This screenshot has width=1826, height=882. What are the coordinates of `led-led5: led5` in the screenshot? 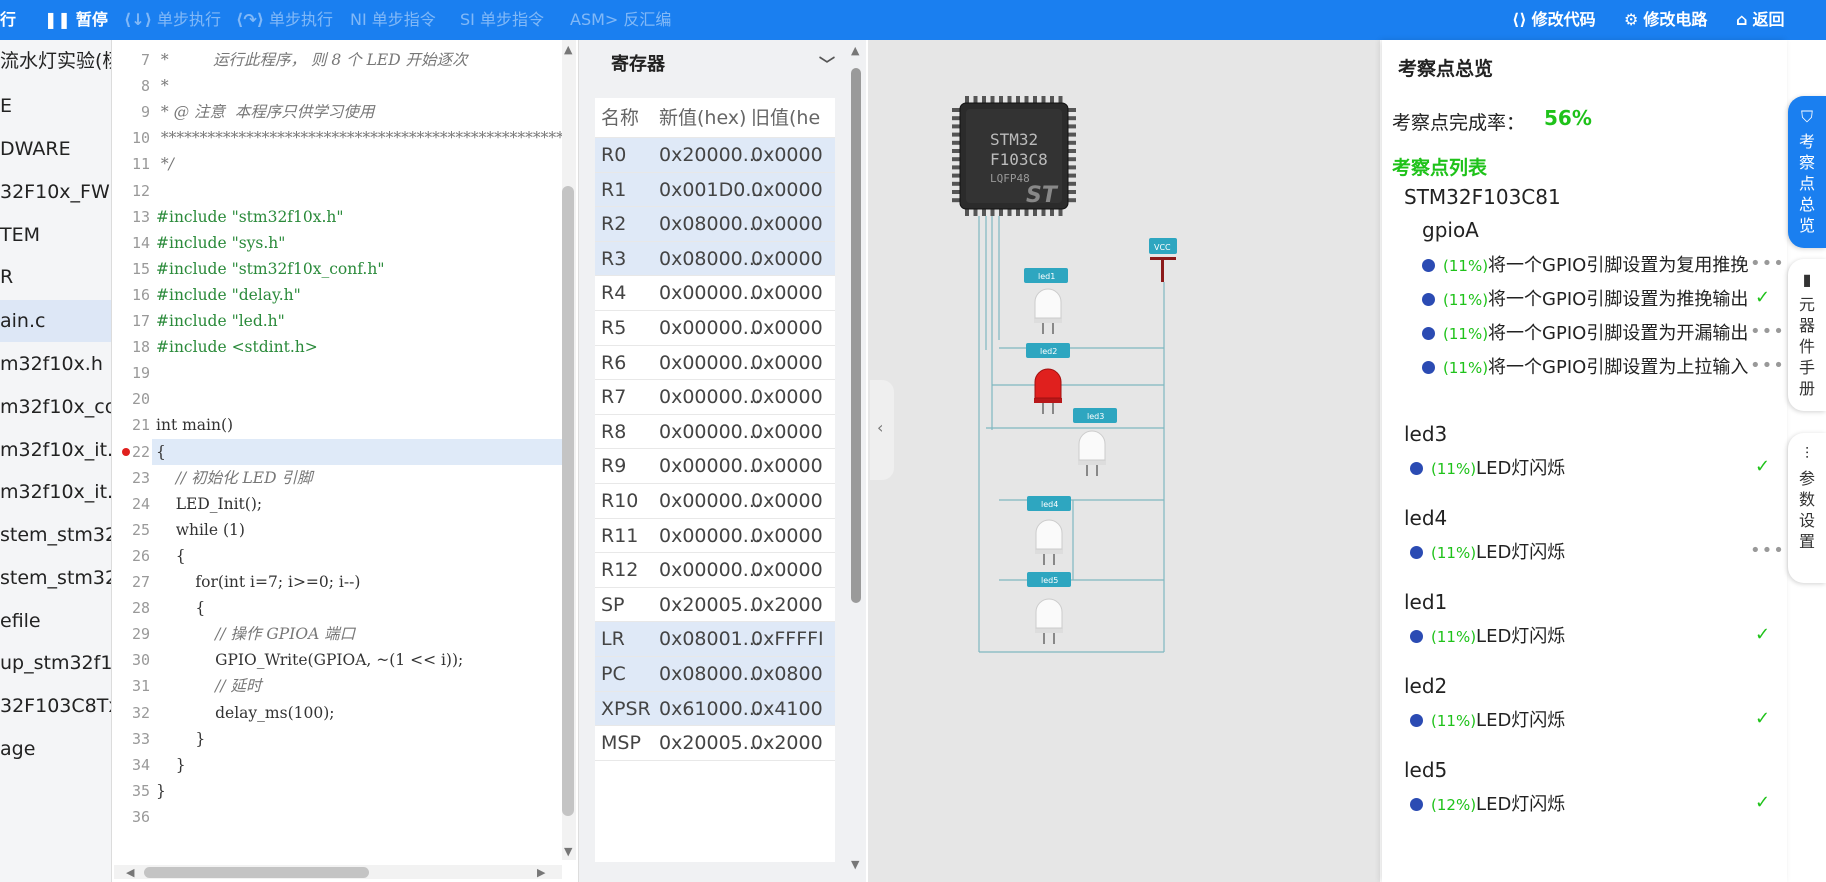 It's located at (1049, 608).